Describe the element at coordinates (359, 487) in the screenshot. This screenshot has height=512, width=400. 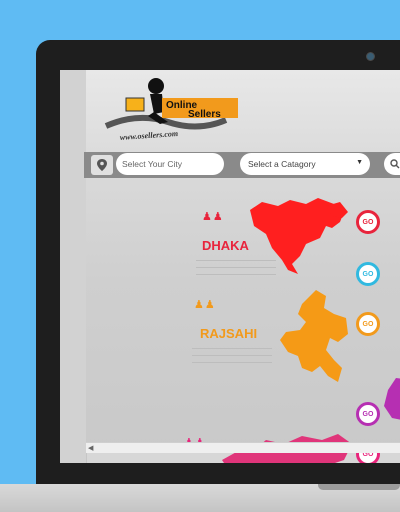
I see `laptop-notch` at that location.